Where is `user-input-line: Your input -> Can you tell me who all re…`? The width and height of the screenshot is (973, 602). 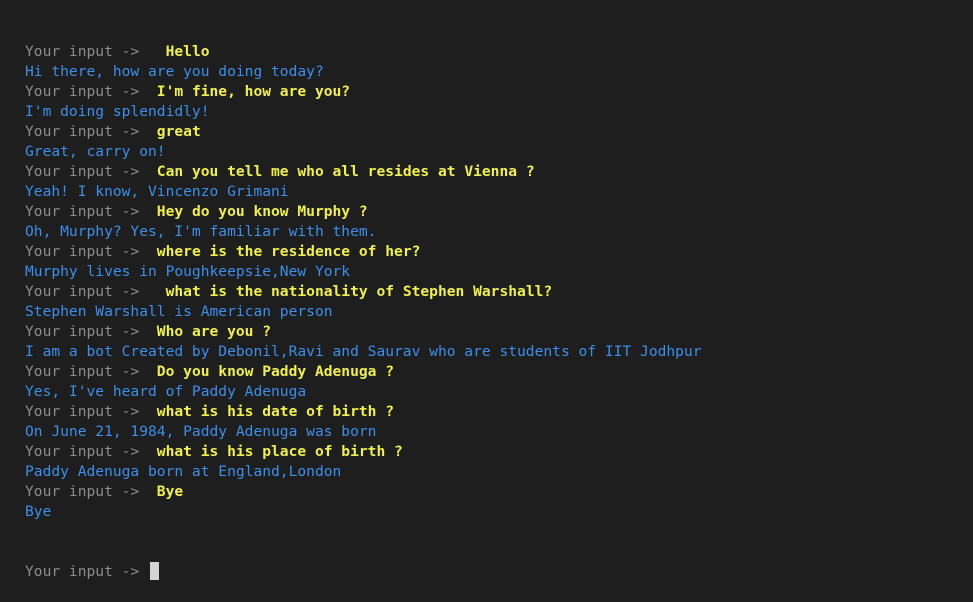 user-input-line: Your input -> Can you tell me who all re… is located at coordinates (499, 172).